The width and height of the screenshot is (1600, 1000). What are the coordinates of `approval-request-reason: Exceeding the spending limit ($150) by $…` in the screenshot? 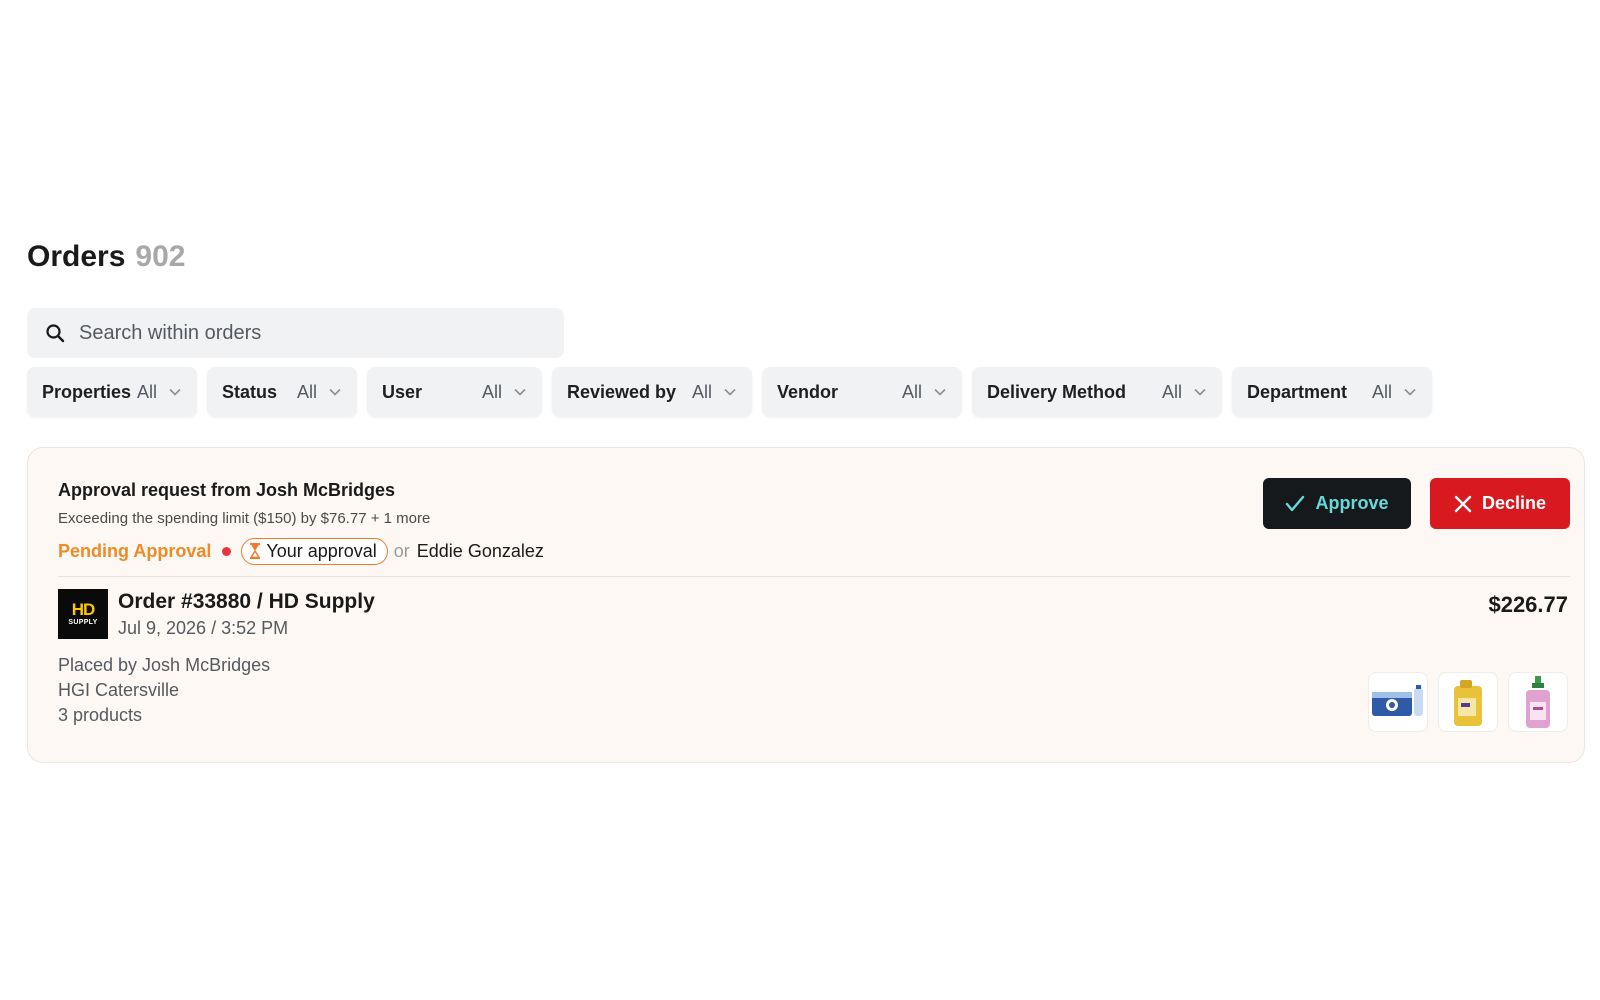 It's located at (244, 518).